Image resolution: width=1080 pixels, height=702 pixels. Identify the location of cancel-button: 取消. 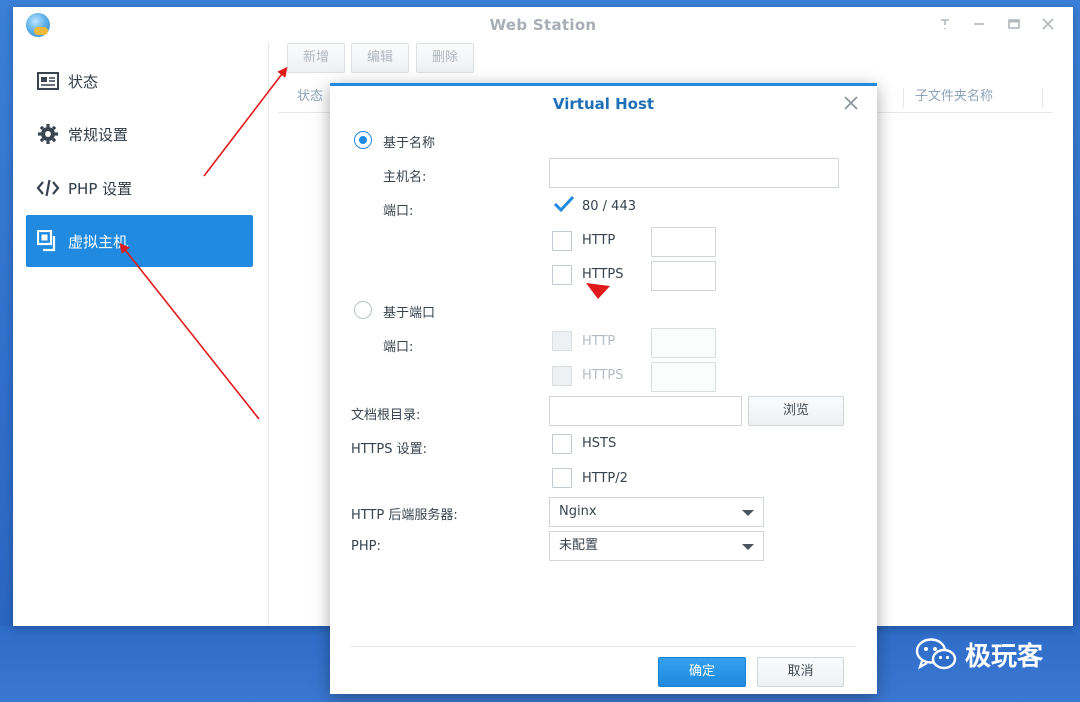
(800, 672).